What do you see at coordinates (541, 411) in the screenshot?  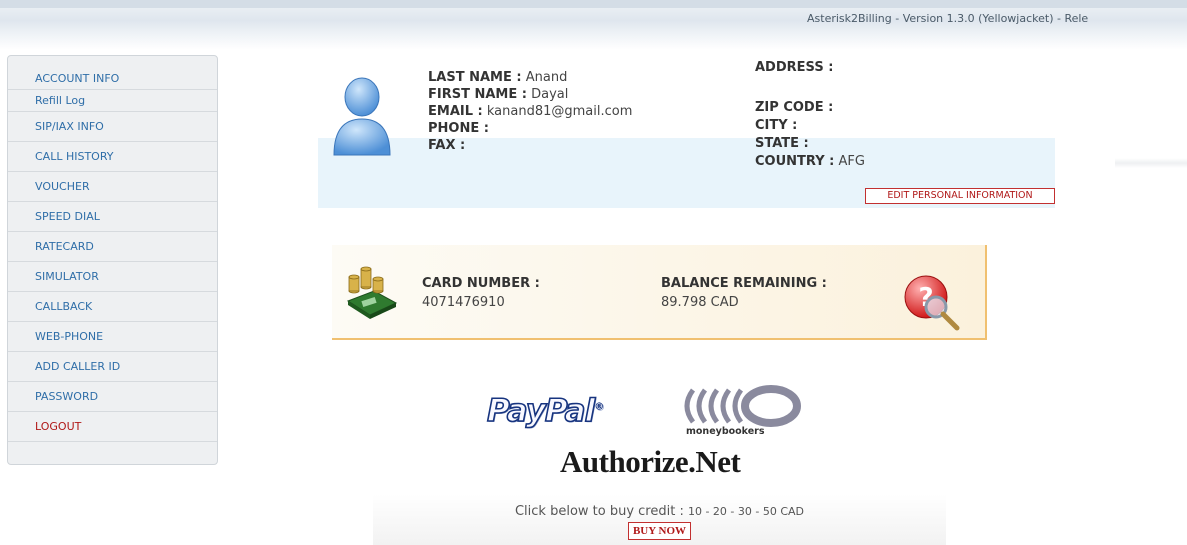 I see `paypal-logo-text: PayPal` at bounding box center [541, 411].